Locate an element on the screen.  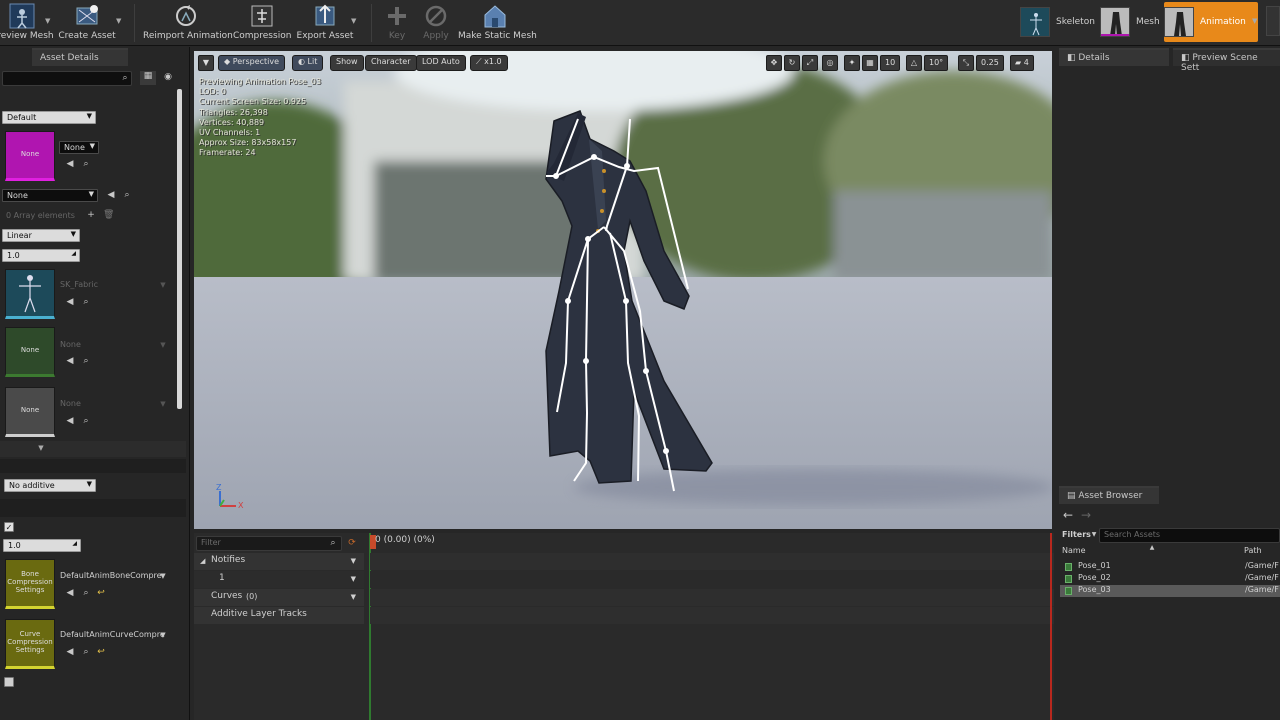
asset-combo-1: None ▼ is located at coordinates (79, 147).